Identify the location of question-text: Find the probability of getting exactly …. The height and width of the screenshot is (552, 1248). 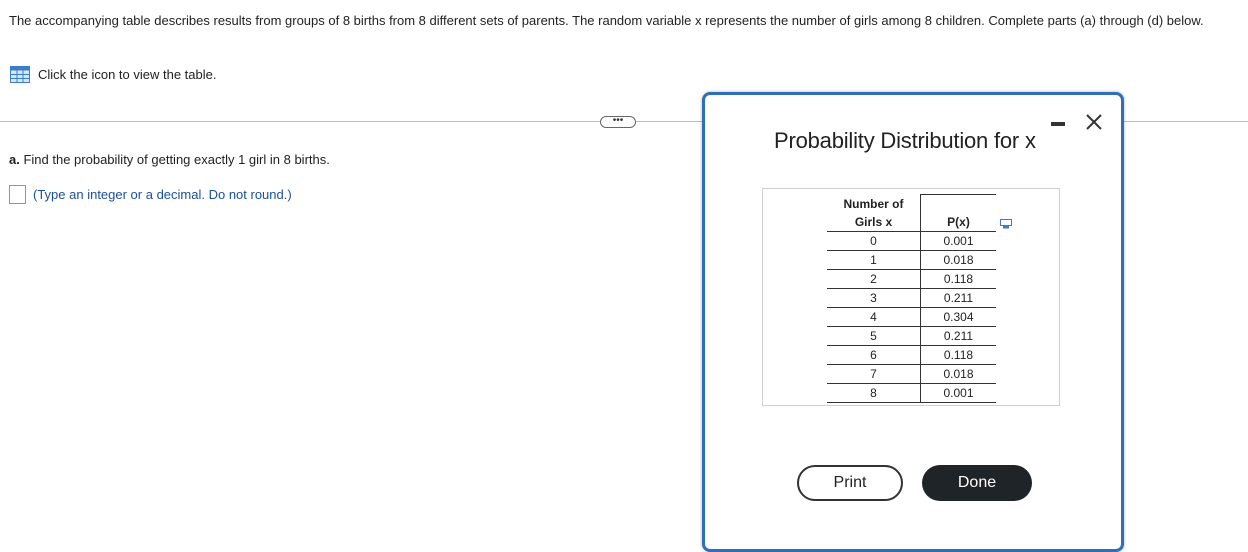
(176, 159).